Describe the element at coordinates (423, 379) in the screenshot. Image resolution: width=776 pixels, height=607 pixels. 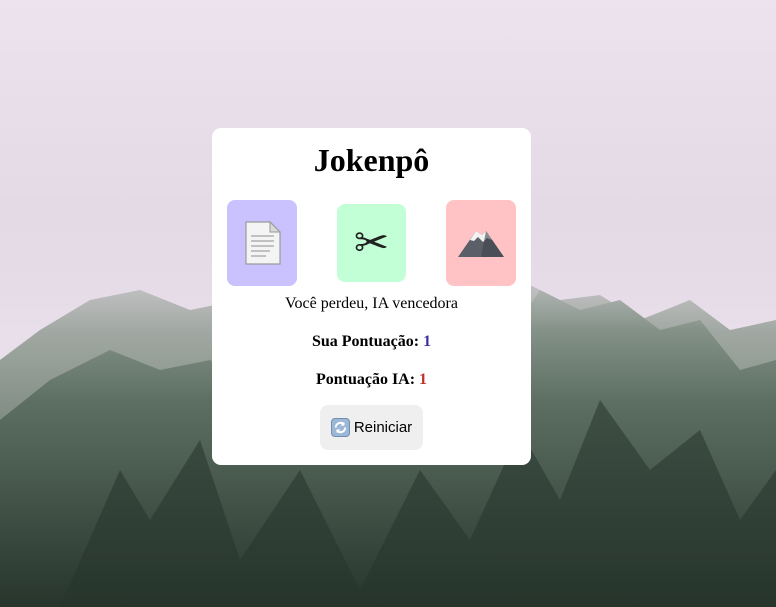
I see `ai-score-value: 1` at that location.